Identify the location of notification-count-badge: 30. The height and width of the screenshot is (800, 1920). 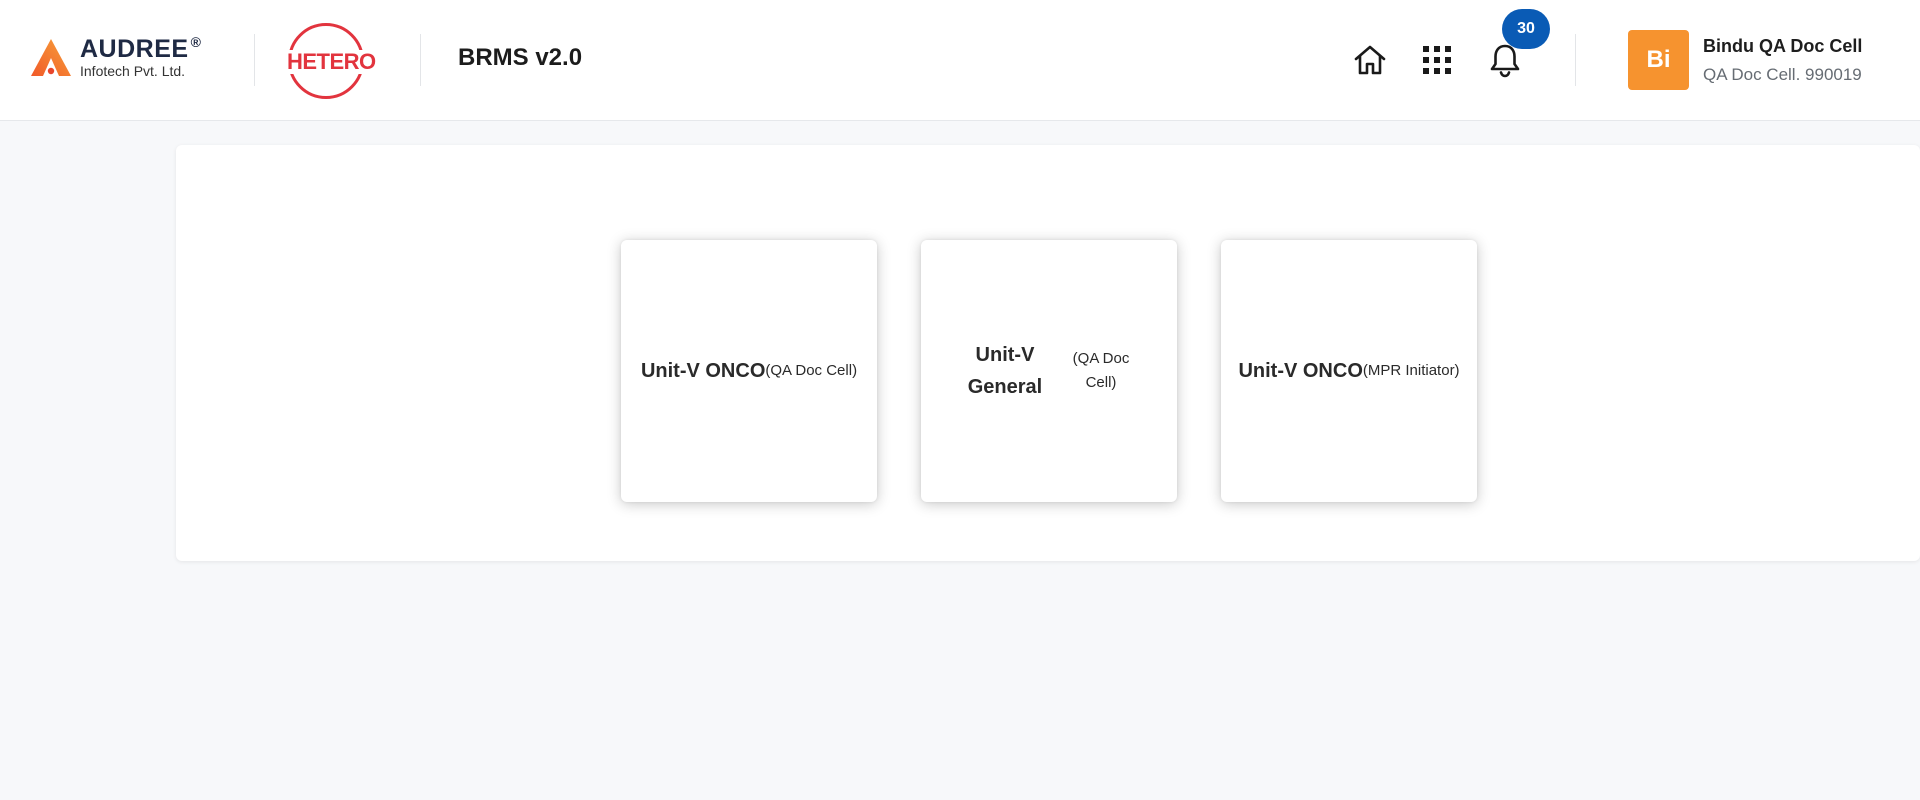
(1526, 29).